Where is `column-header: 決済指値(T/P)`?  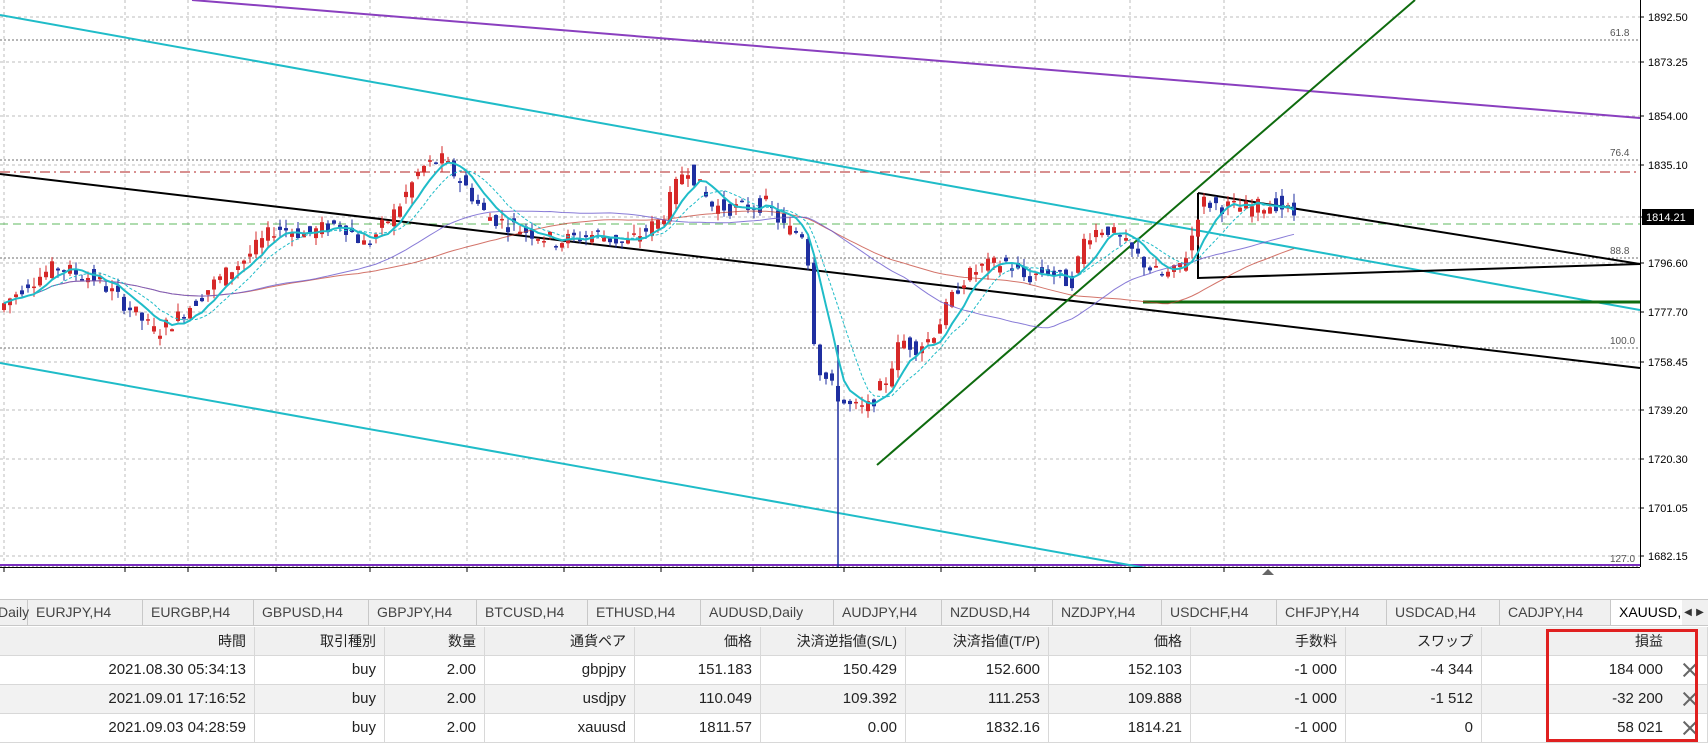 column-header: 決済指値(T/P) is located at coordinates (977, 641).